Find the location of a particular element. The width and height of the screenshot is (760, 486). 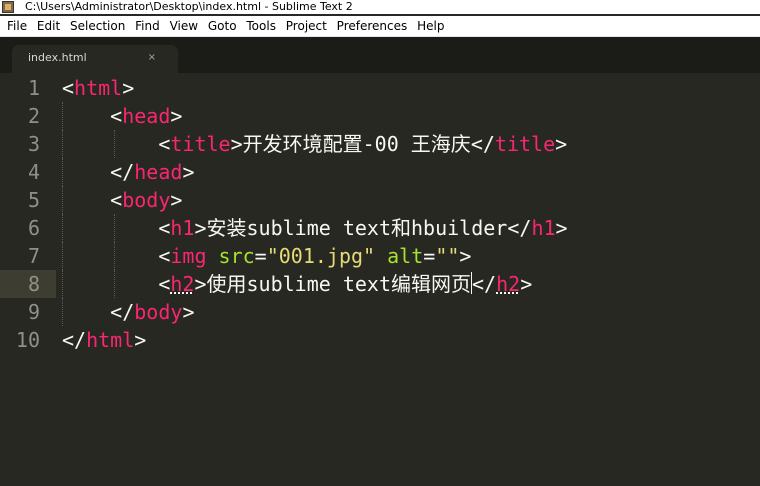

code-line-current: 8 <h2>使用sublime text编辑网页</h2> is located at coordinates (380, 284).